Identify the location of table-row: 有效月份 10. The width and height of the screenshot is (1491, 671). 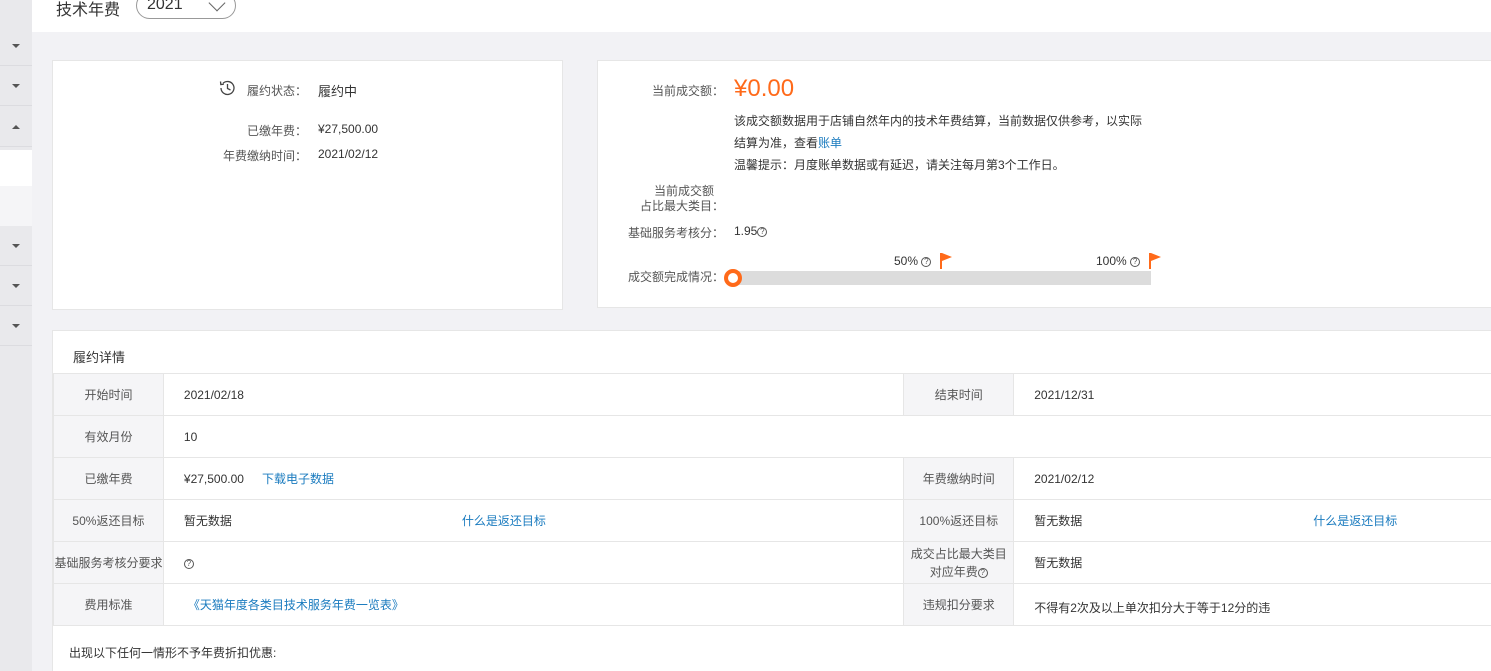
(772, 436).